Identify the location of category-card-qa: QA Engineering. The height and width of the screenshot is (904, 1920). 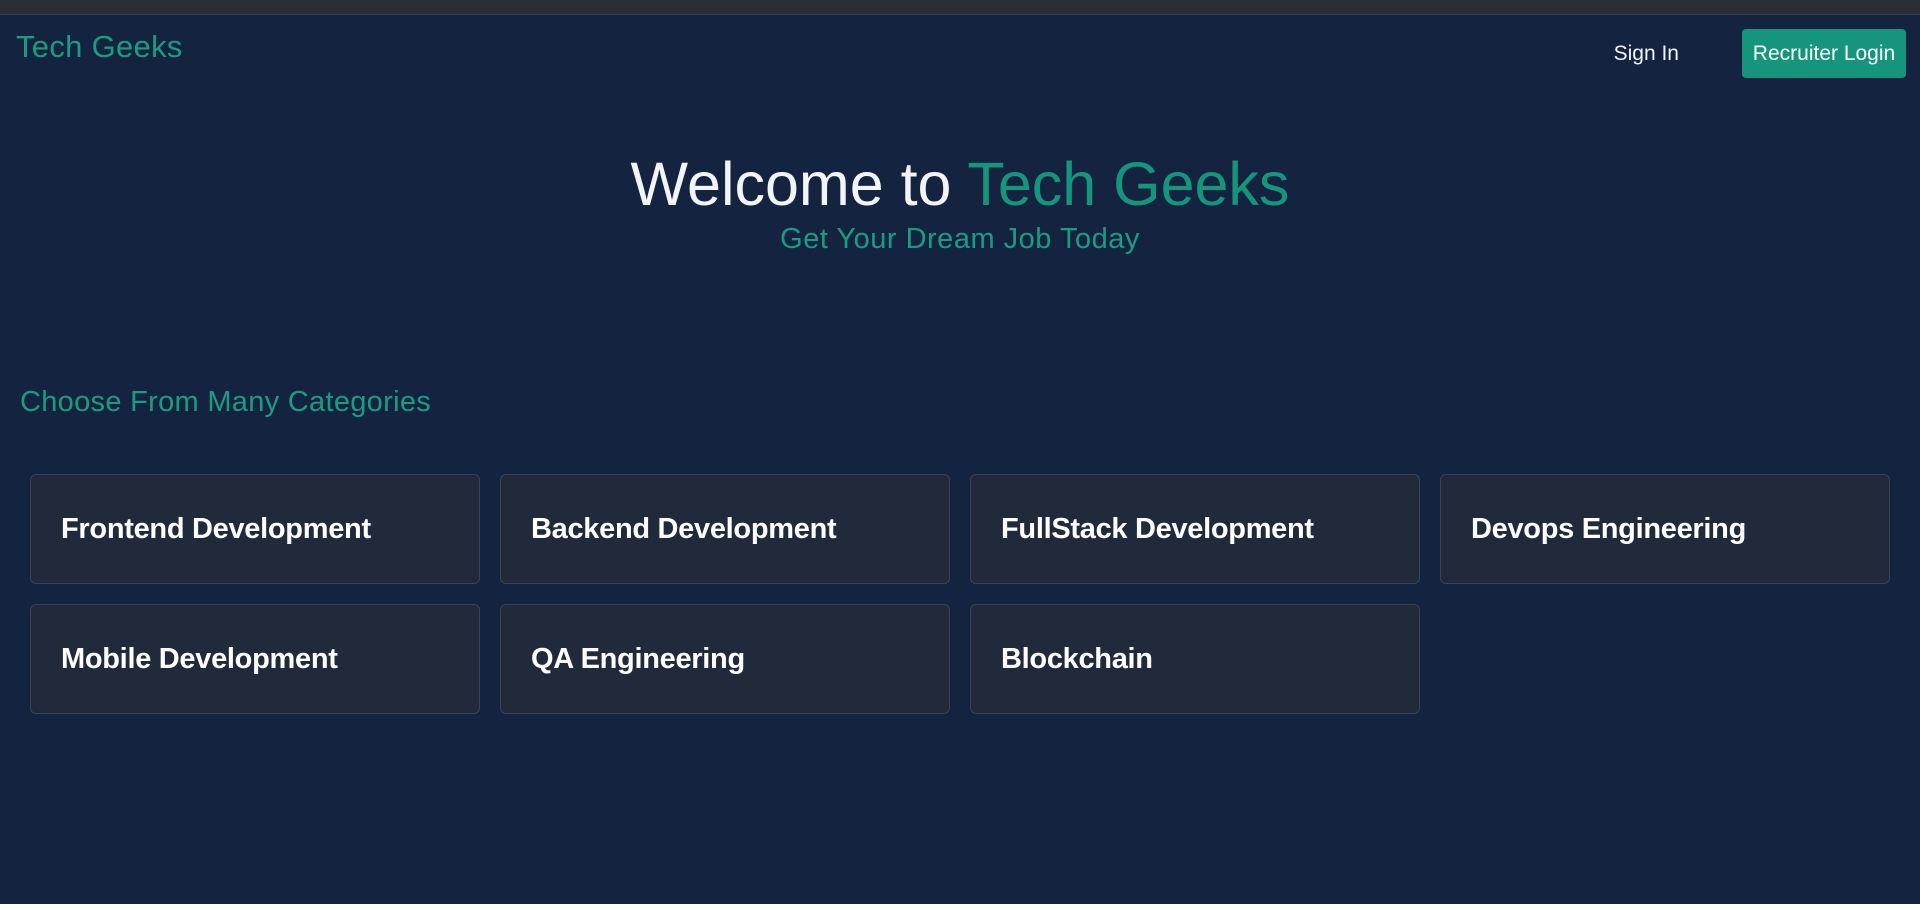
(725, 659).